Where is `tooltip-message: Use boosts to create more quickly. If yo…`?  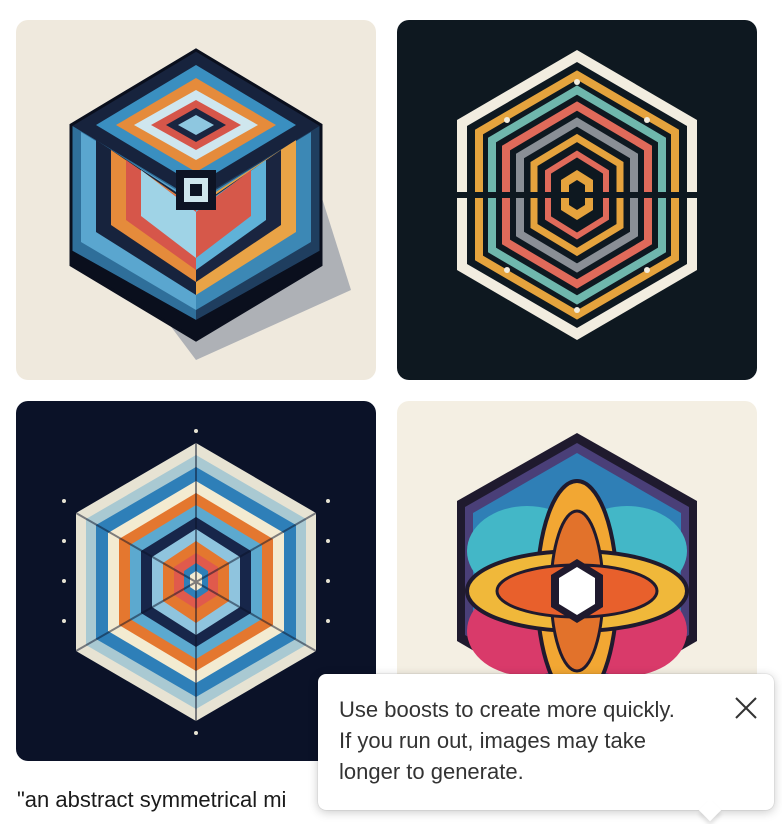
tooltip-message: Use boosts to create more quickly. If yo… is located at coordinates (529, 740).